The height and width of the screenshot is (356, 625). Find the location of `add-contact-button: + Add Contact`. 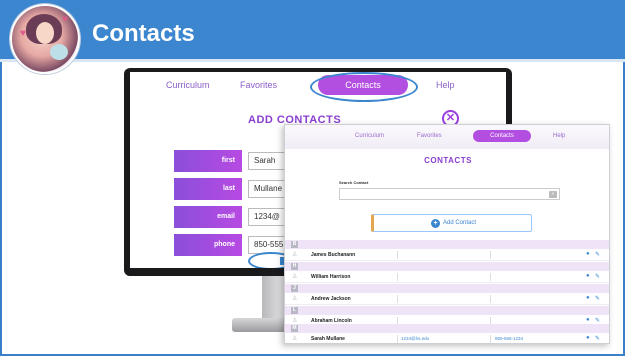

add-contact-button: + Add Contact is located at coordinates (451, 223).